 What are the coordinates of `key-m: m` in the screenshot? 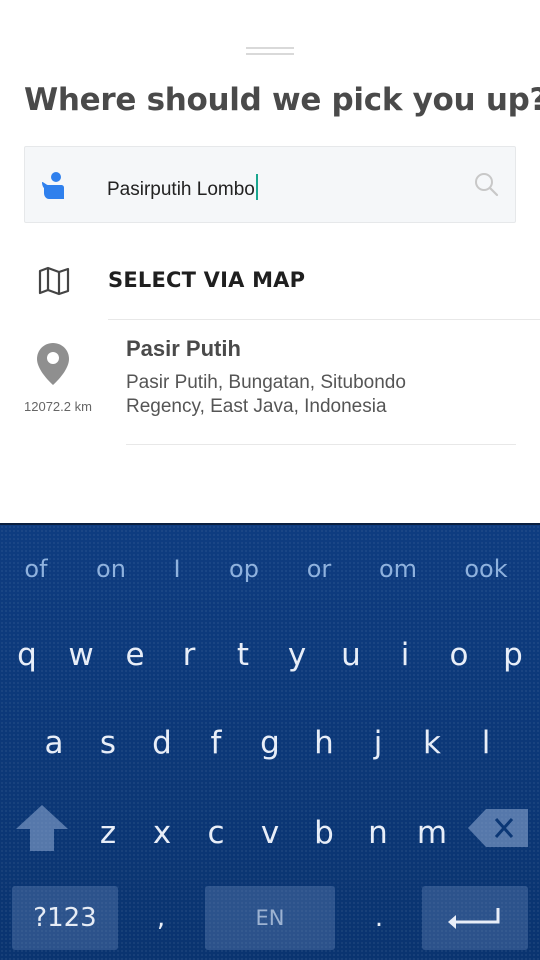 It's located at (432, 833).